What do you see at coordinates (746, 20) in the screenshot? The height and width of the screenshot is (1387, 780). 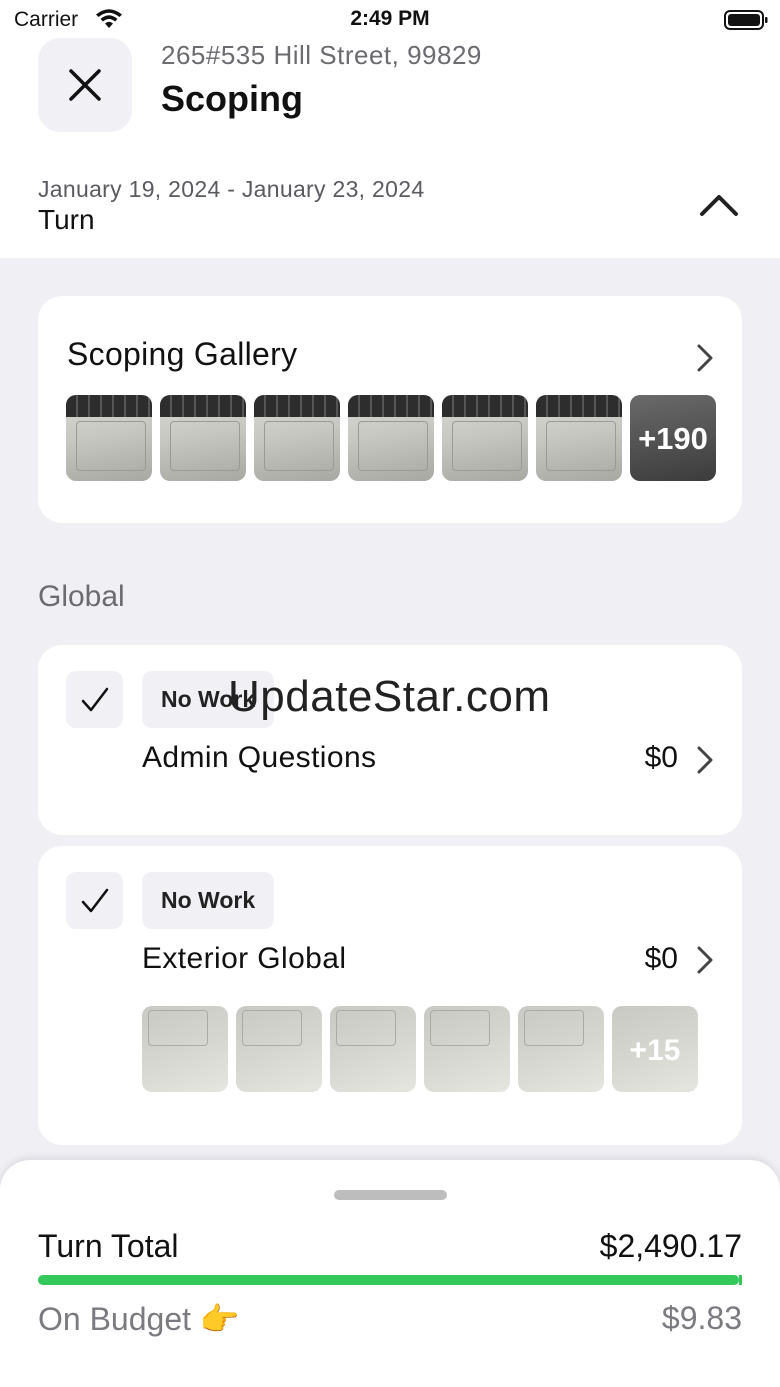 I see `battery-icon` at bounding box center [746, 20].